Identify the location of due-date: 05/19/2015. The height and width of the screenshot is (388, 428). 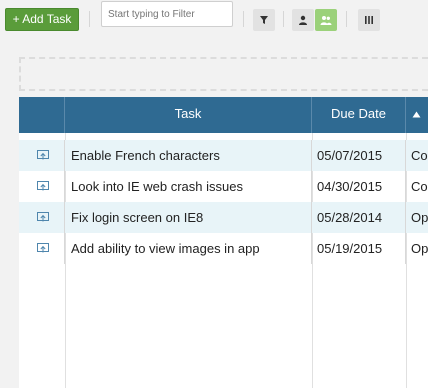
(359, 248).